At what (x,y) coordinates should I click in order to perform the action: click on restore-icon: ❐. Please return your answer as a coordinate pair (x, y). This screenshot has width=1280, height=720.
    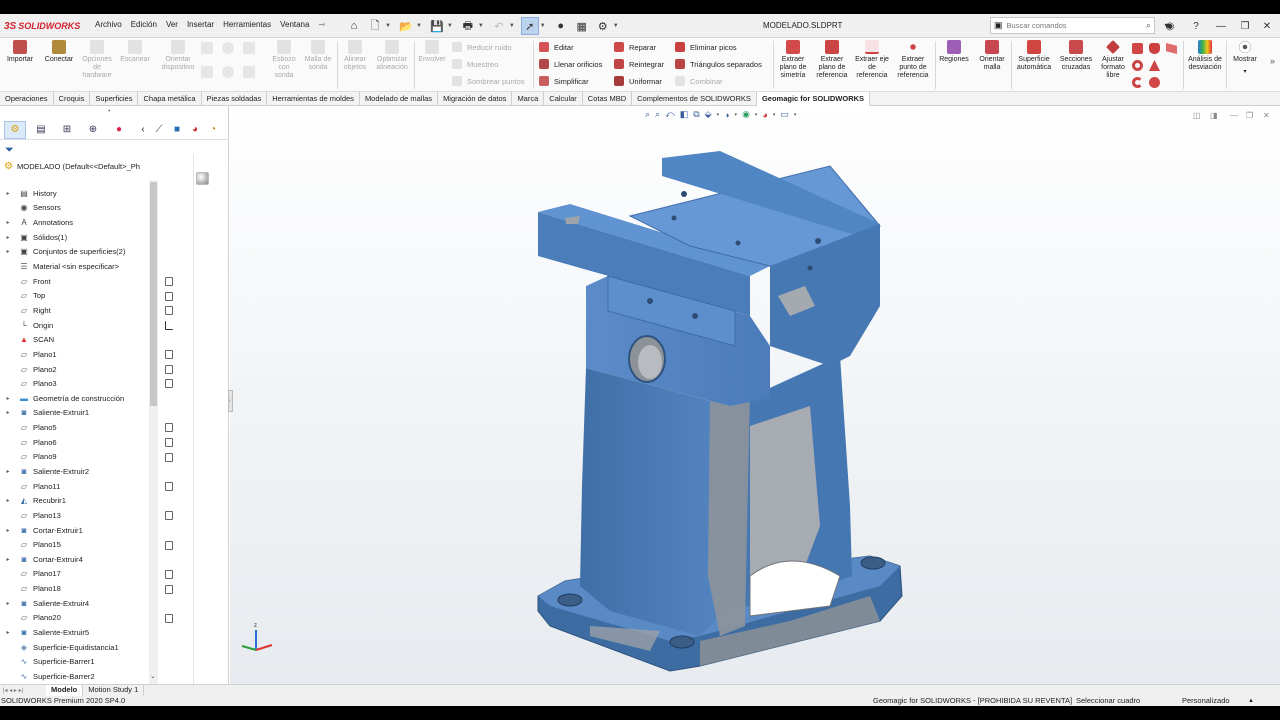
    Looking at the image, I should click on (1245, 26).